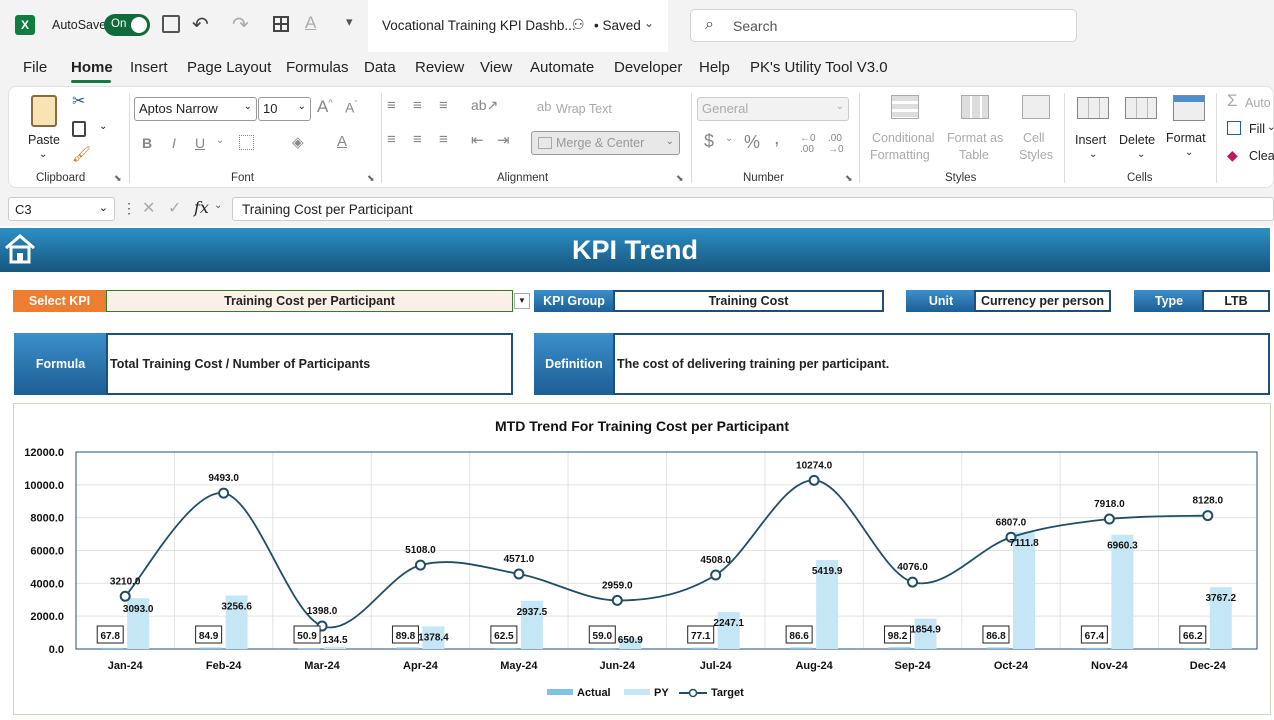  Describe the element at coordinates (147, 143) in the screenshot. I see `bold-button: B` at that location.